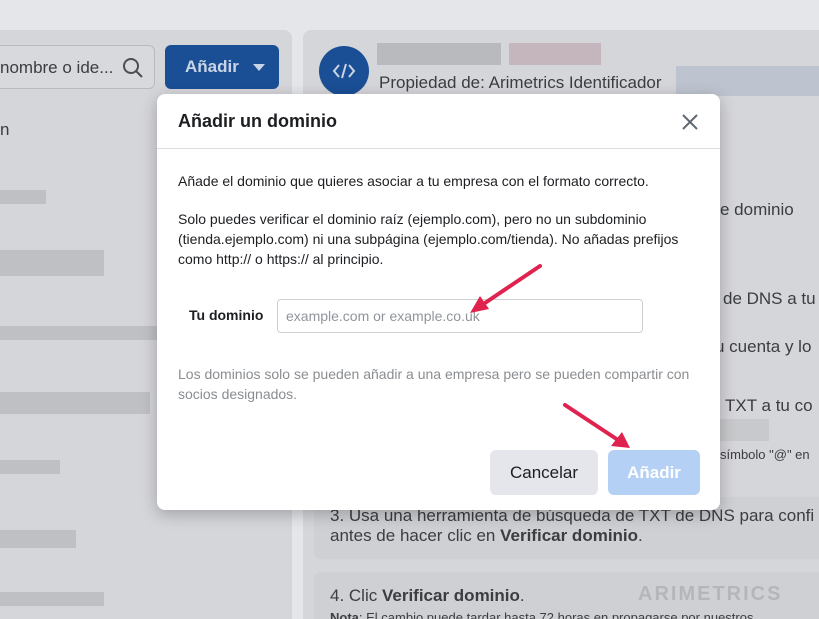  I want to click on watermark-logo: ARIMETRICS, so click(710, 594).